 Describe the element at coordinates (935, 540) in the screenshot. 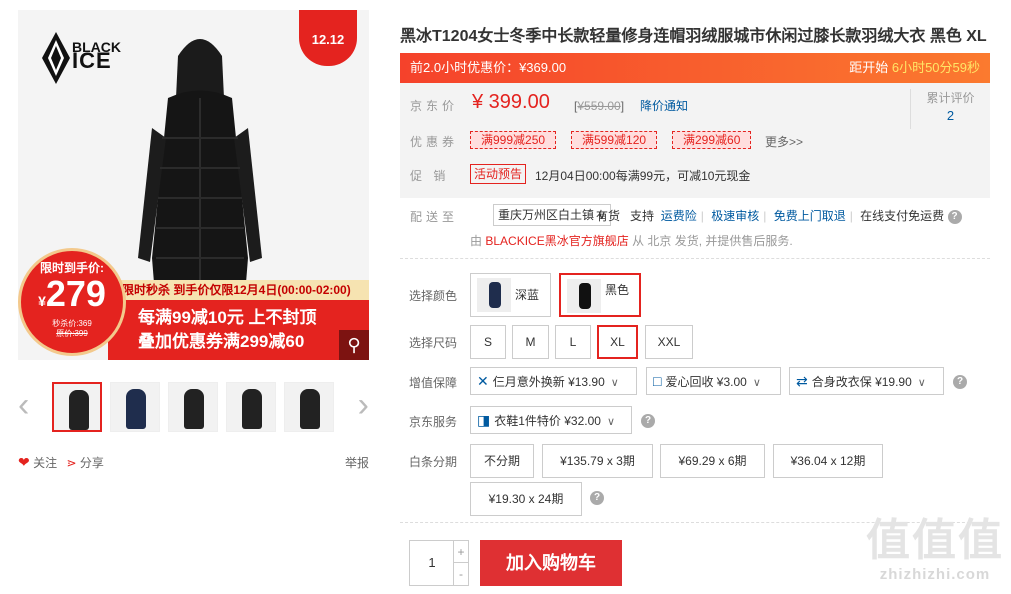

I see `watermark-text: 值值值` at that location.